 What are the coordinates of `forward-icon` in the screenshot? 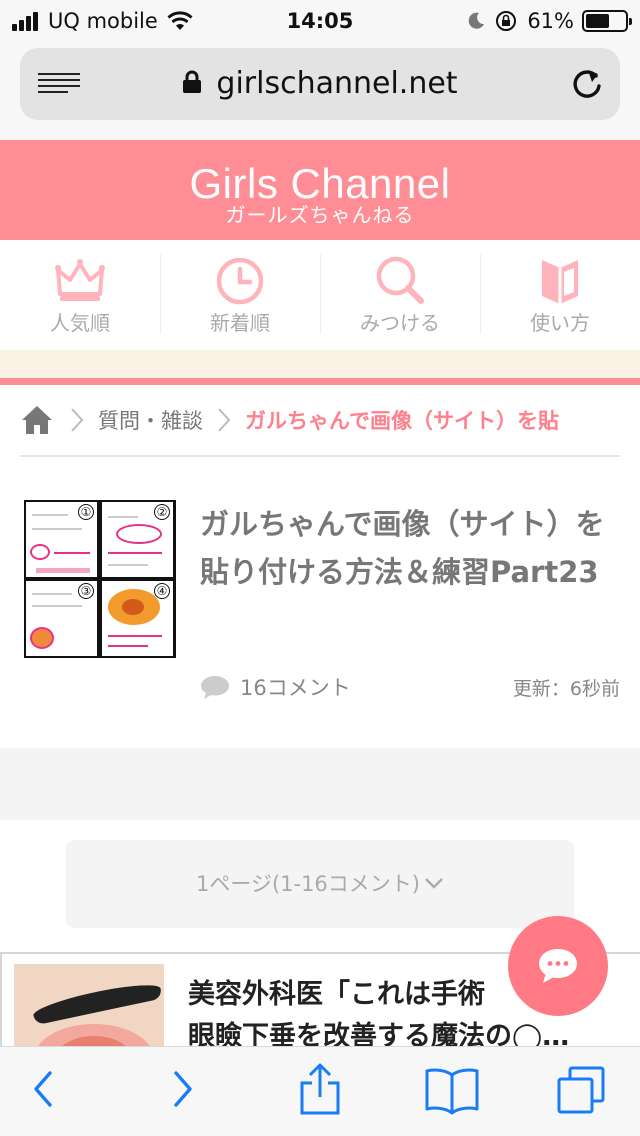 It's located at (183, 1089).